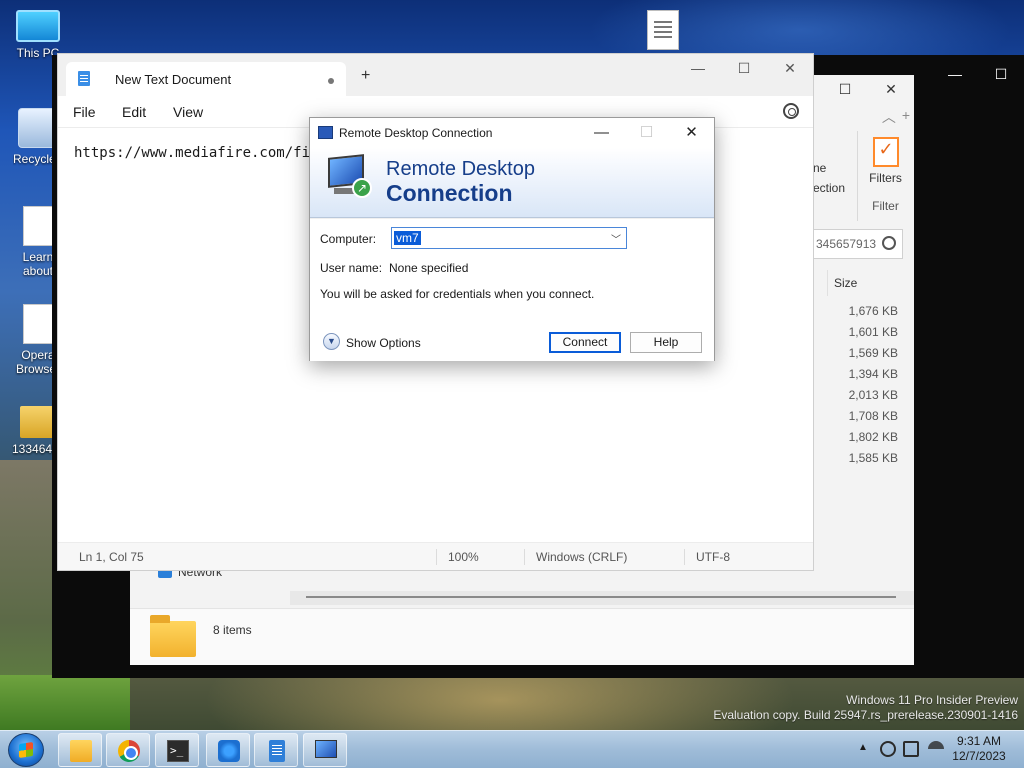 The width and height of the screenshot is (1024, 768). I want to click on filter-icon, so click(885, 152).